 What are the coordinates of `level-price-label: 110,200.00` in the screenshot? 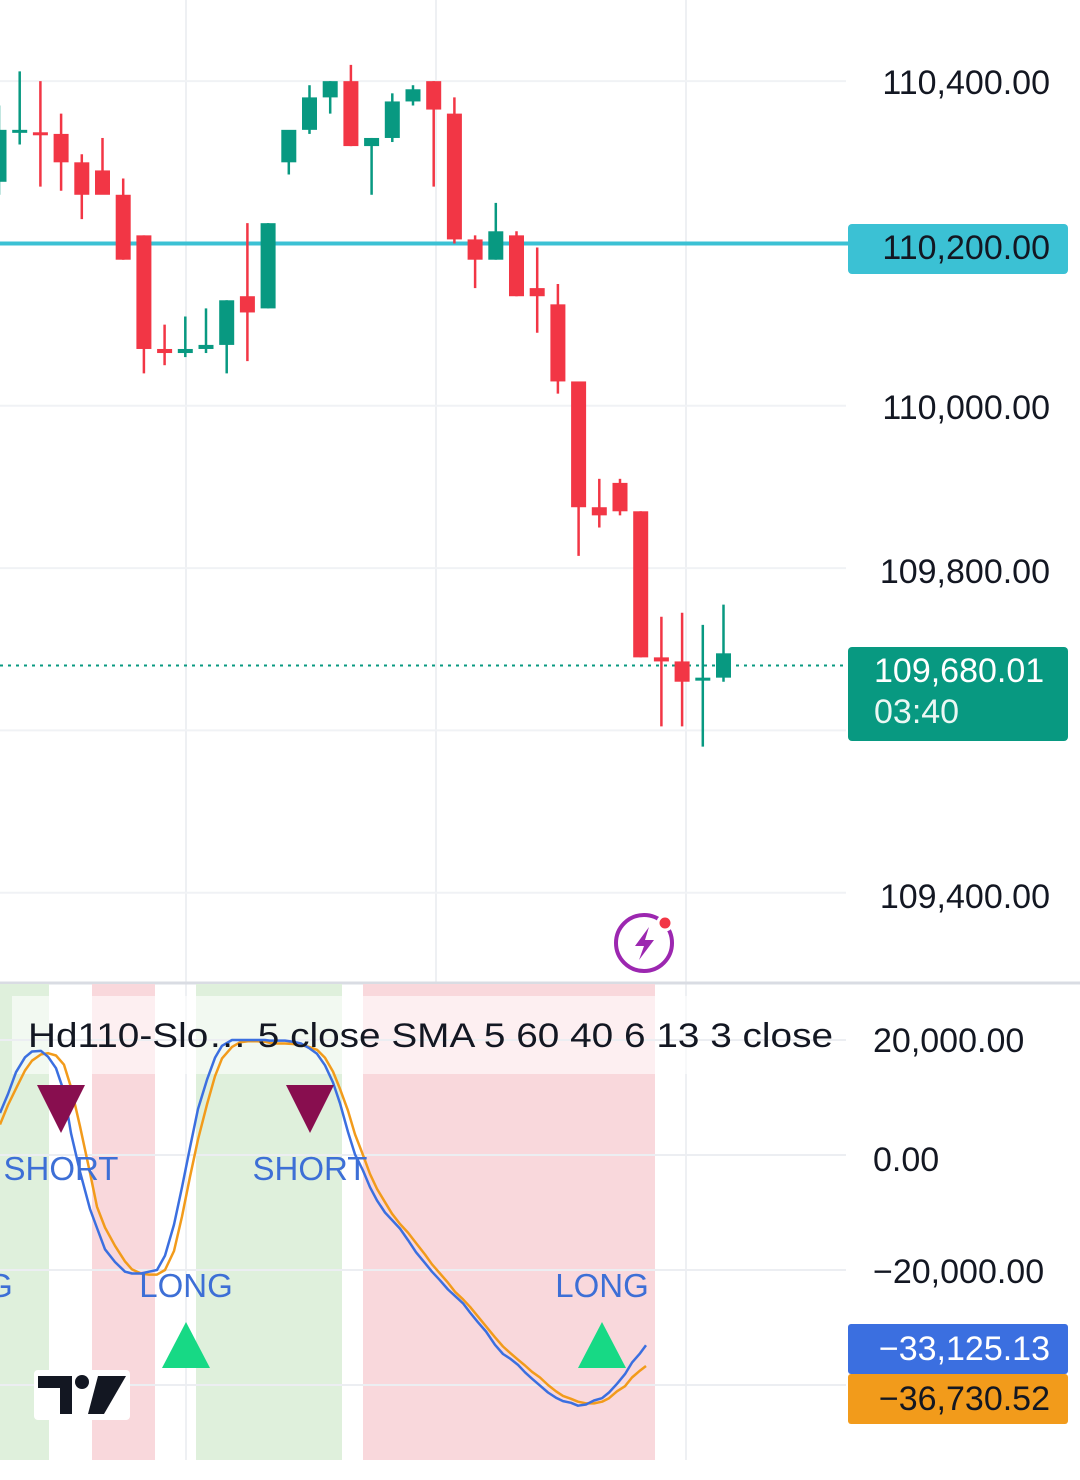 It's located at (966, 248).